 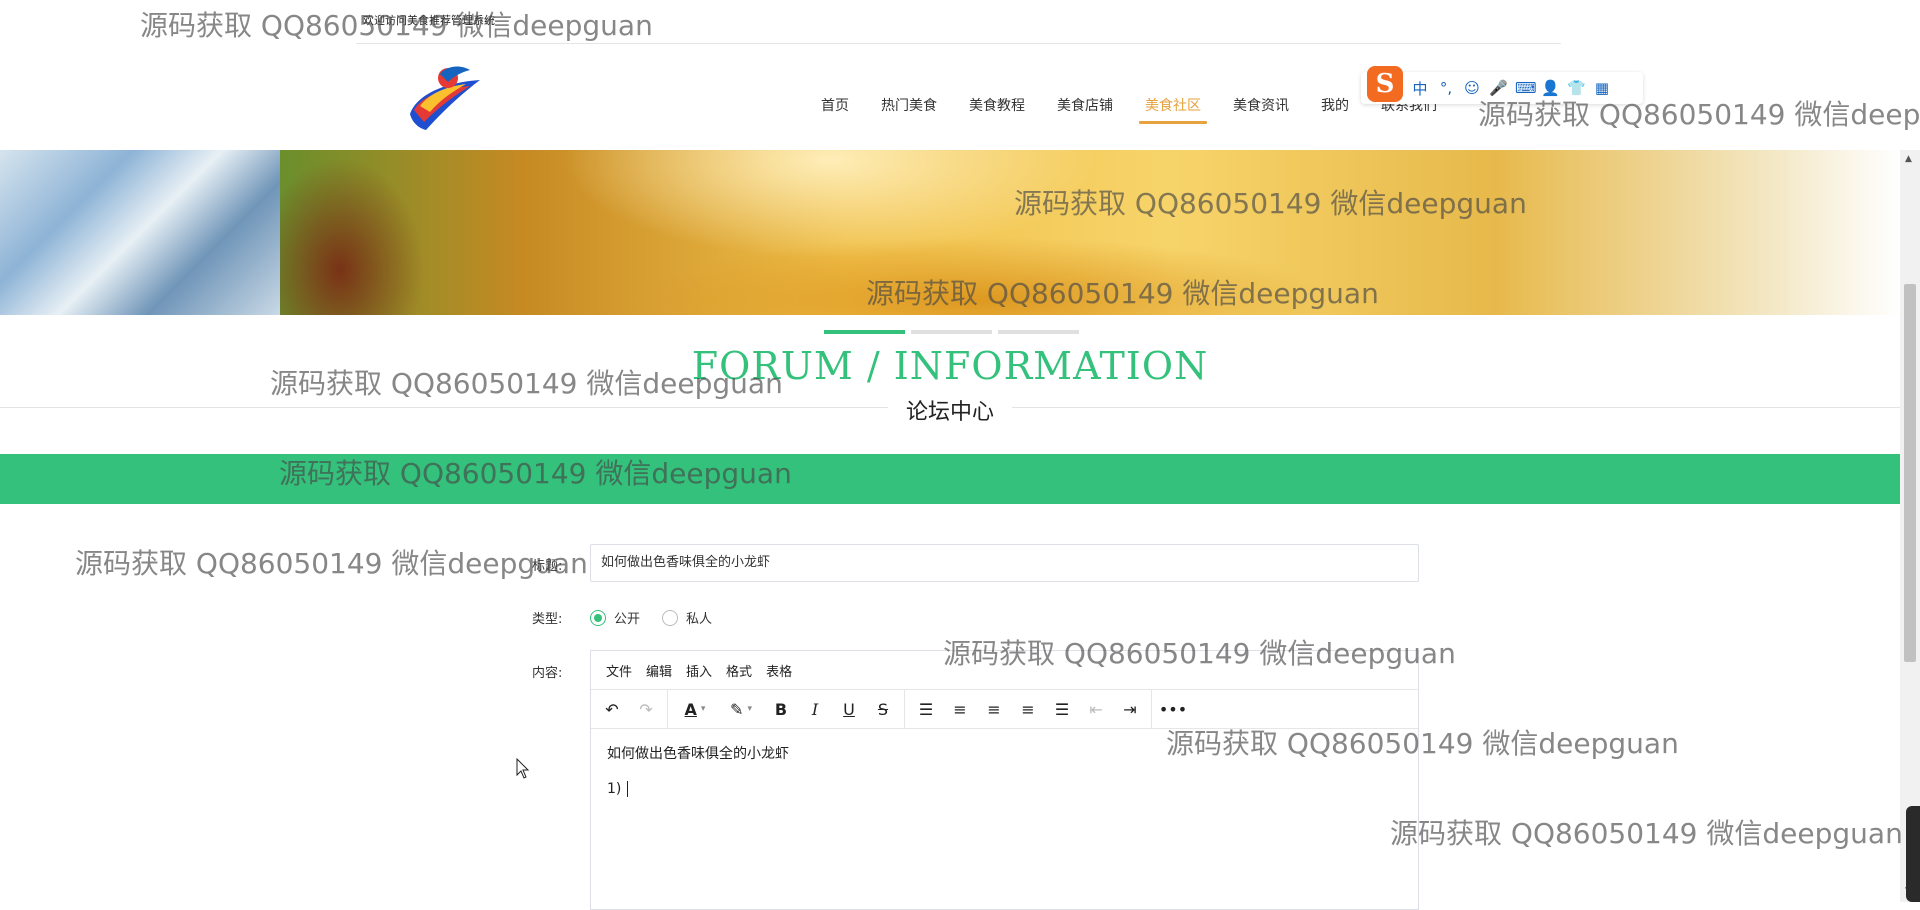 I want to click on outdent-icon: ⇤, so click(x=1096, y=709).